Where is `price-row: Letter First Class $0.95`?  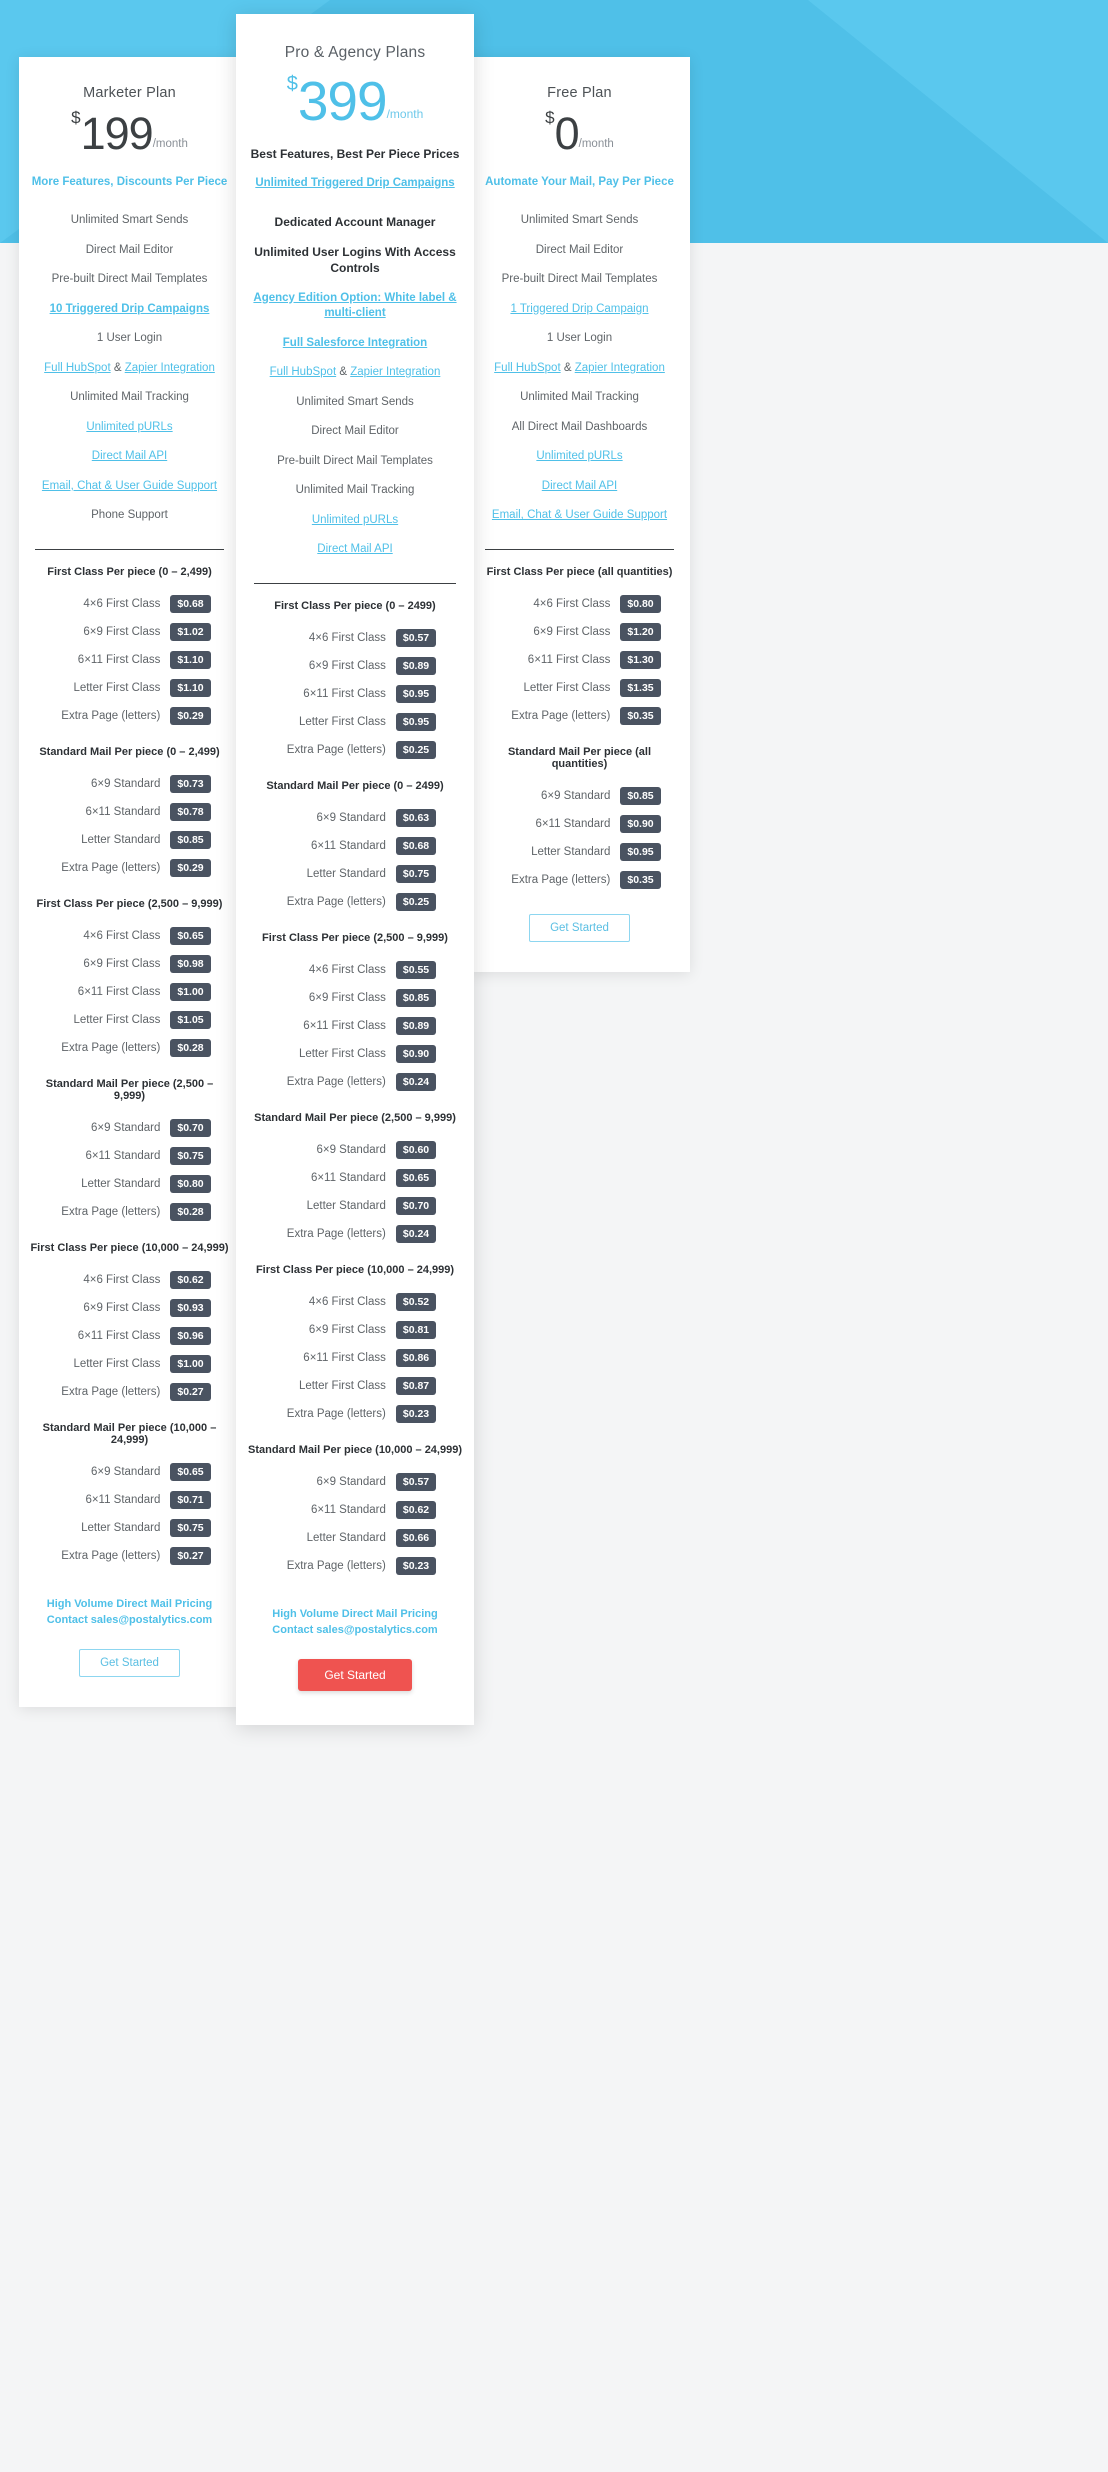 price-row: Letter First Class $0.95 is located at coordinates (355, 722).